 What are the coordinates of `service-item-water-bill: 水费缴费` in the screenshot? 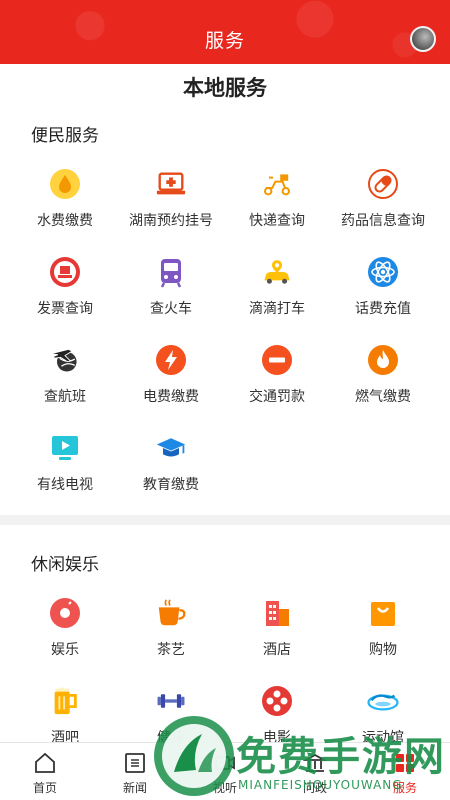 It's located at (65, 208).